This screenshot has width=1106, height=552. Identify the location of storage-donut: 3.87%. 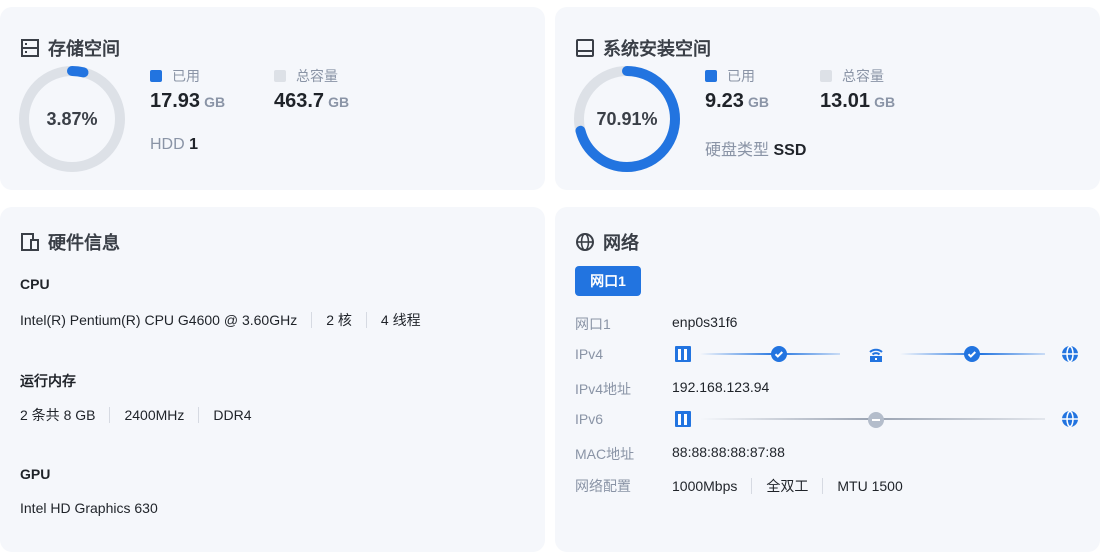
(72, 119).